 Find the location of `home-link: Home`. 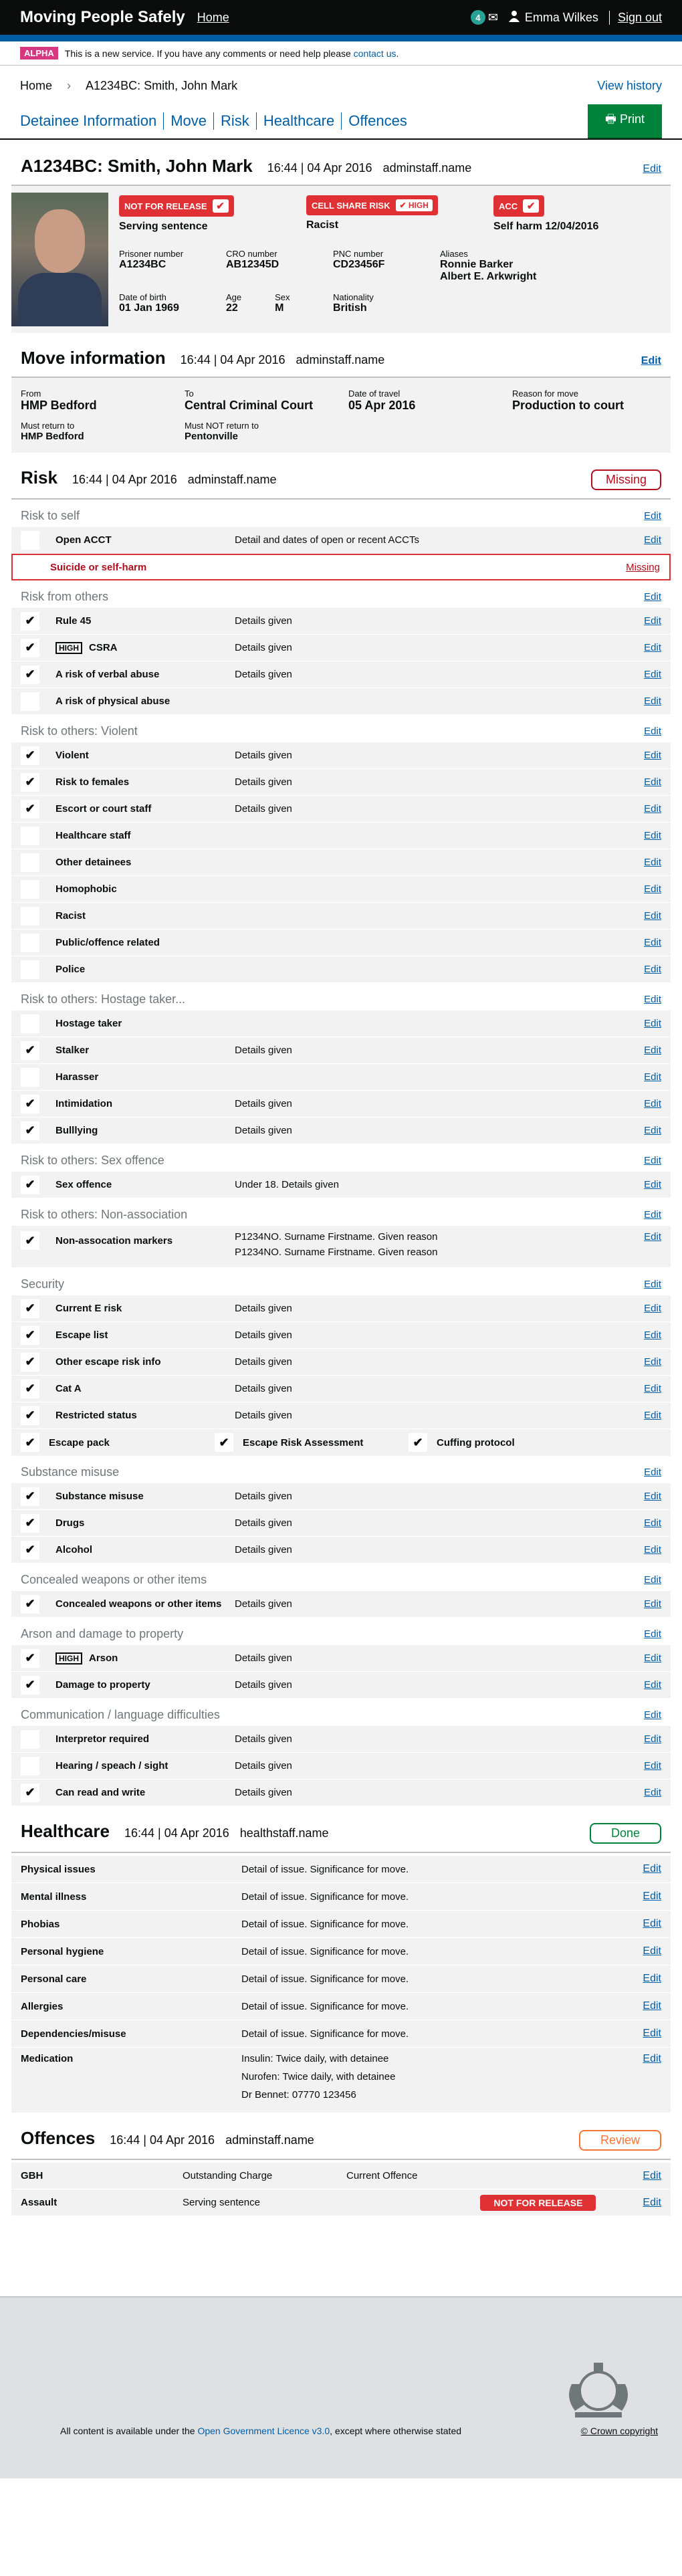

home-link: Home is located at coordinates (213, 18).